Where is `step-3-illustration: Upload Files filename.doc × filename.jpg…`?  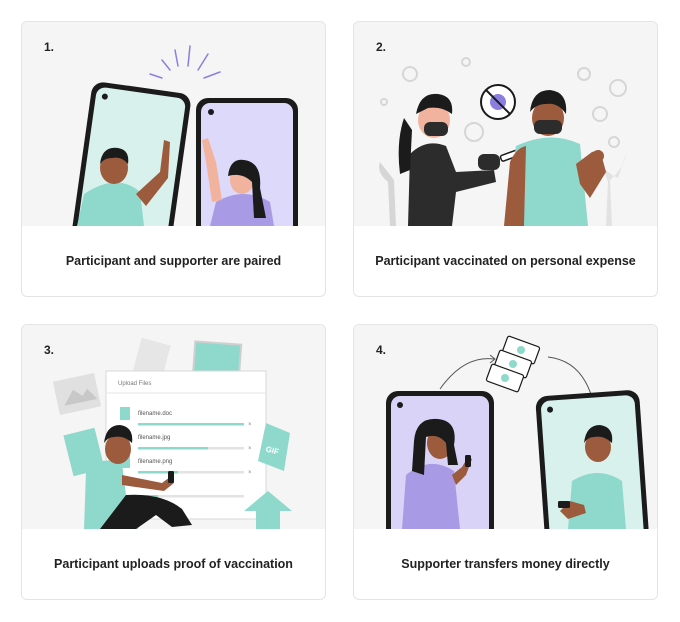
step-3-illustration: Upload Files filename.doc × filename.jpg… is located at coordinates (173, 427).